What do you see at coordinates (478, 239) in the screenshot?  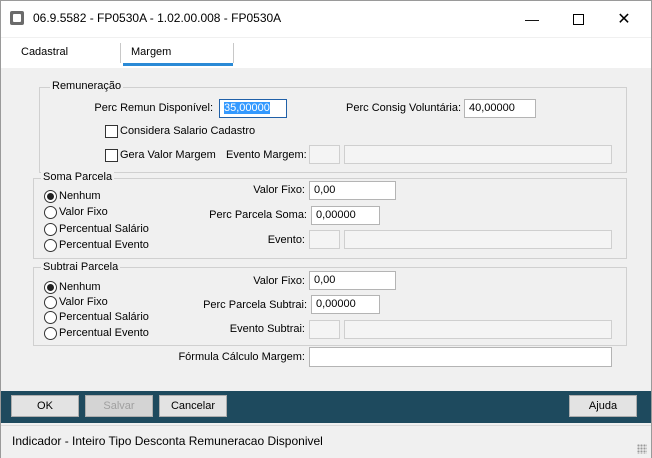 I see `soma-evento-desc-field` at bounding box center [478, 239].